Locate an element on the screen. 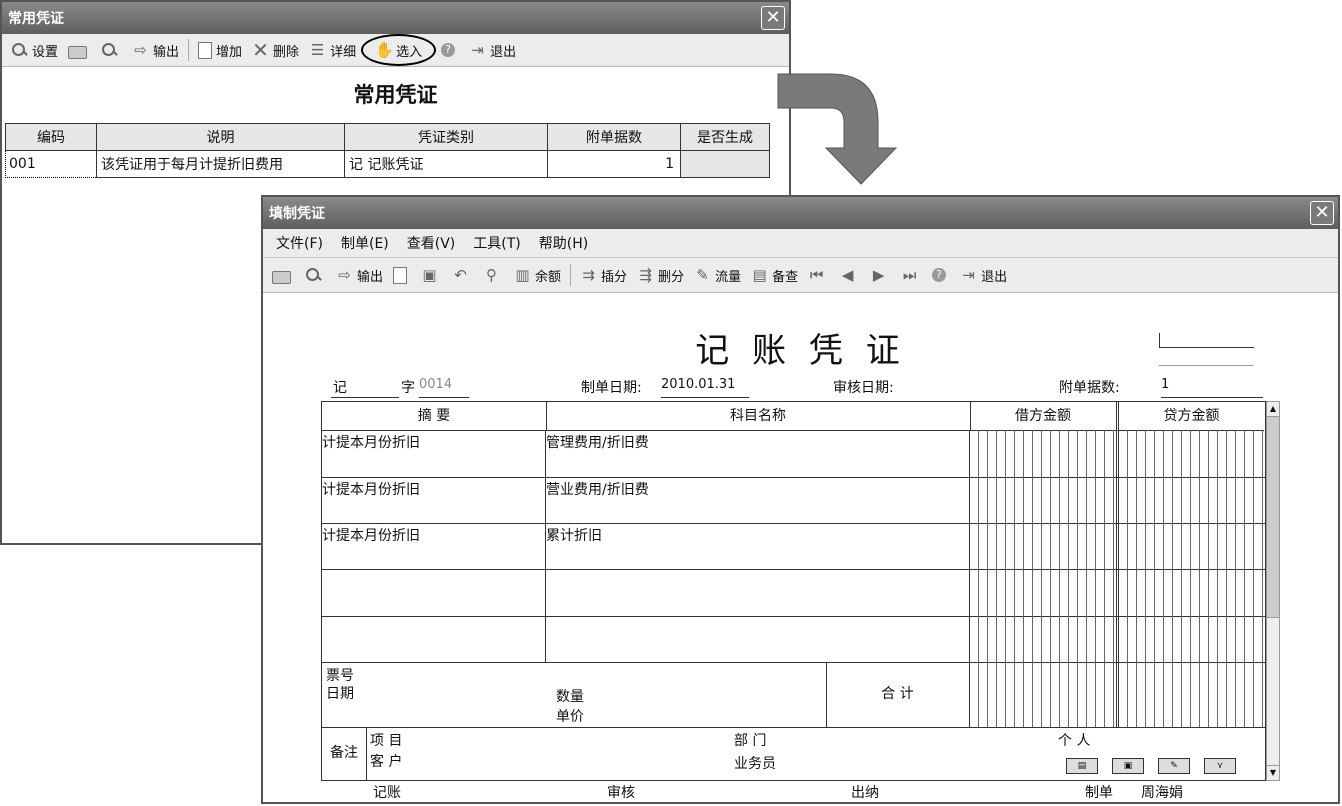  exit-icon: ⇥ is located at coordinates (477, 50).